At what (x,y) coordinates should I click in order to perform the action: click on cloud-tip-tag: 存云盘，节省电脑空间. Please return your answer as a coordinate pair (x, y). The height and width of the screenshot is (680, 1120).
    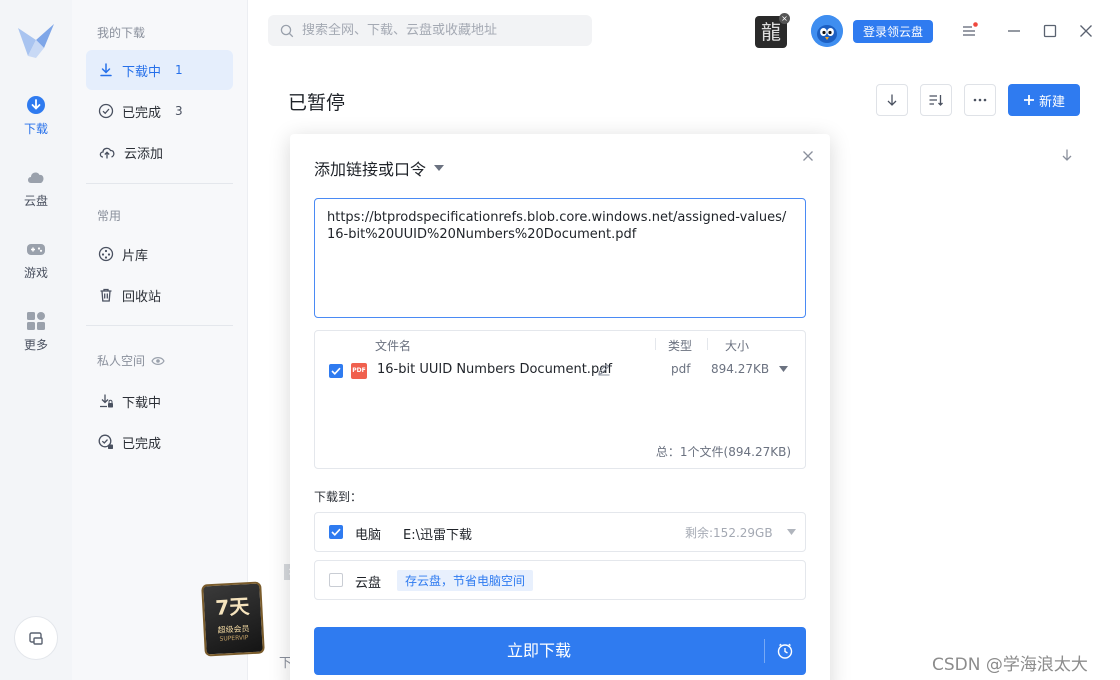
    Looking at the image, I should click on (465, 580).